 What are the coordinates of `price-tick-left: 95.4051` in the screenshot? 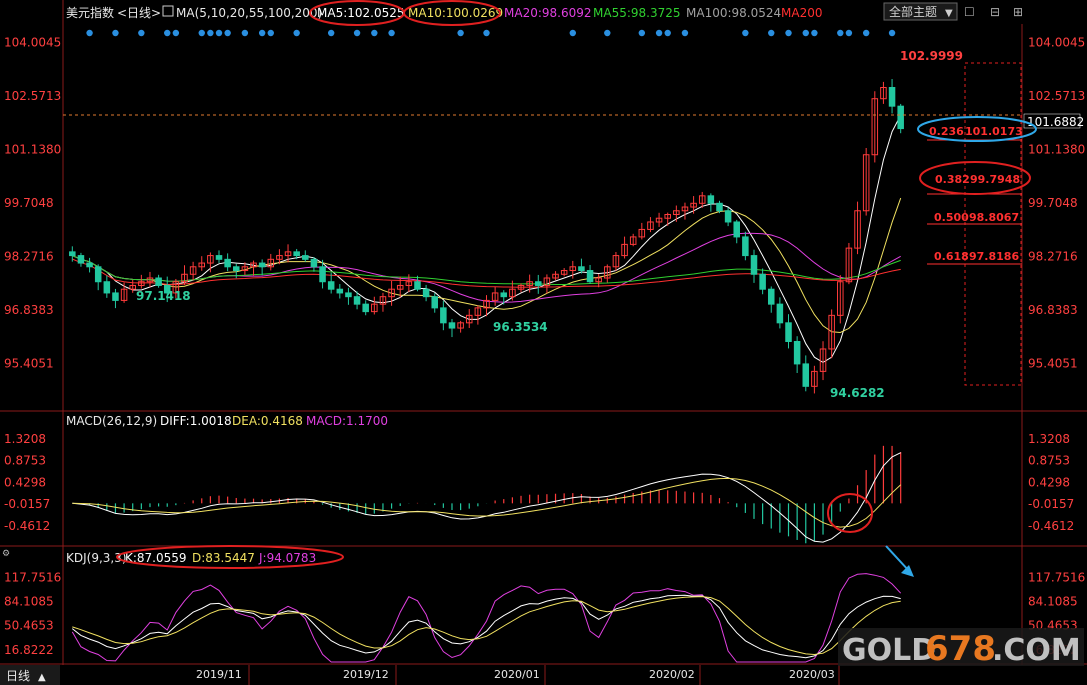 It's located at (29, 364).